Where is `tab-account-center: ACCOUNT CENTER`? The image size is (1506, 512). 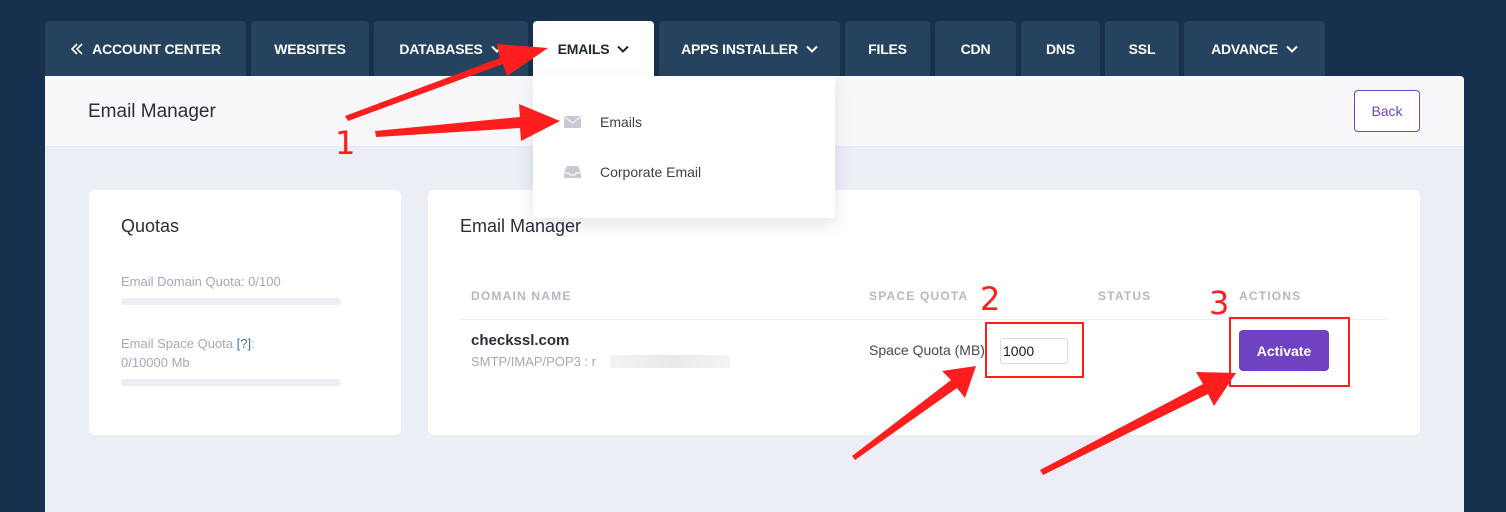 tab-account-center: ACCOUNT CENTER is located at coordinates (145, 48).